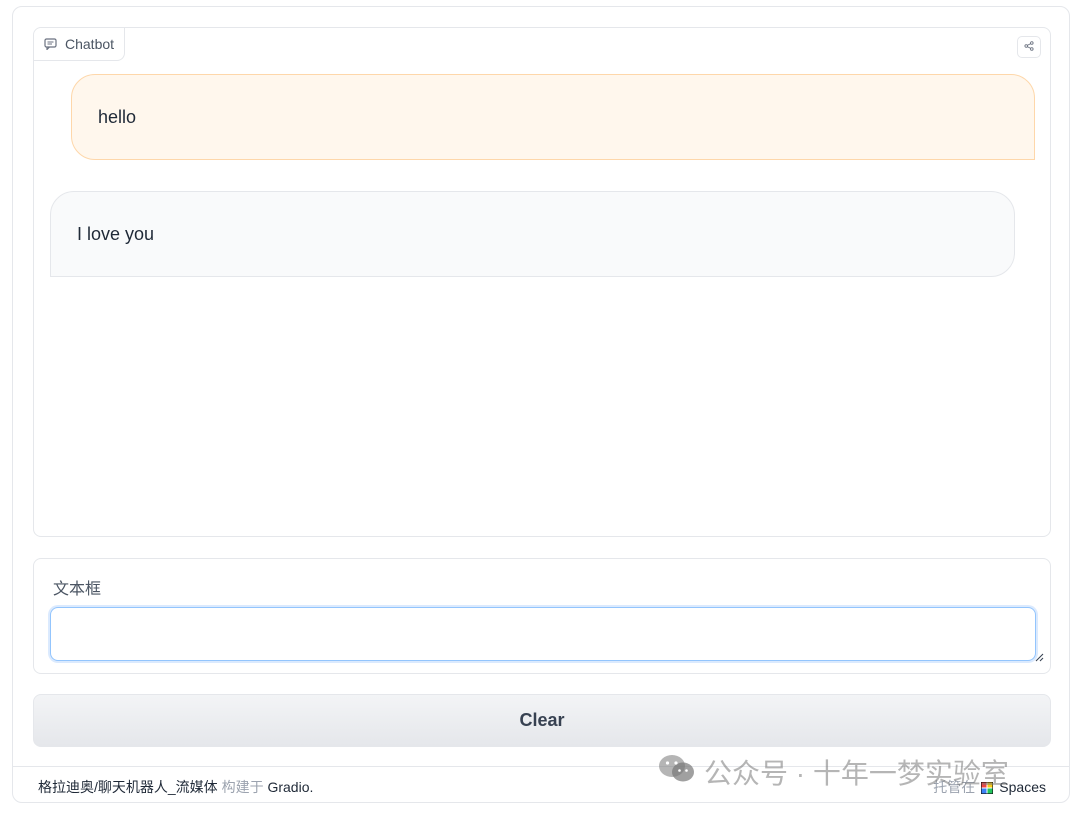 The image size is (1080, 815). I want to click on user-message: hello, so click(553, 117).